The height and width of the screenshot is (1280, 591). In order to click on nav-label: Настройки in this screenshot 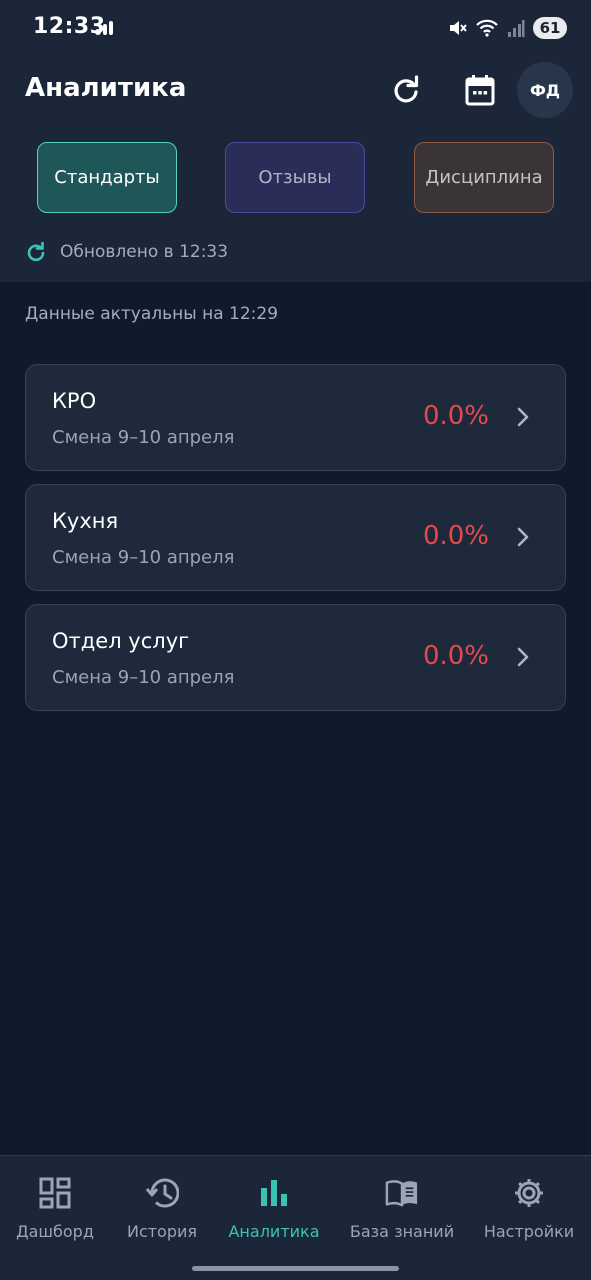, I will do `click(529, 1231)`.